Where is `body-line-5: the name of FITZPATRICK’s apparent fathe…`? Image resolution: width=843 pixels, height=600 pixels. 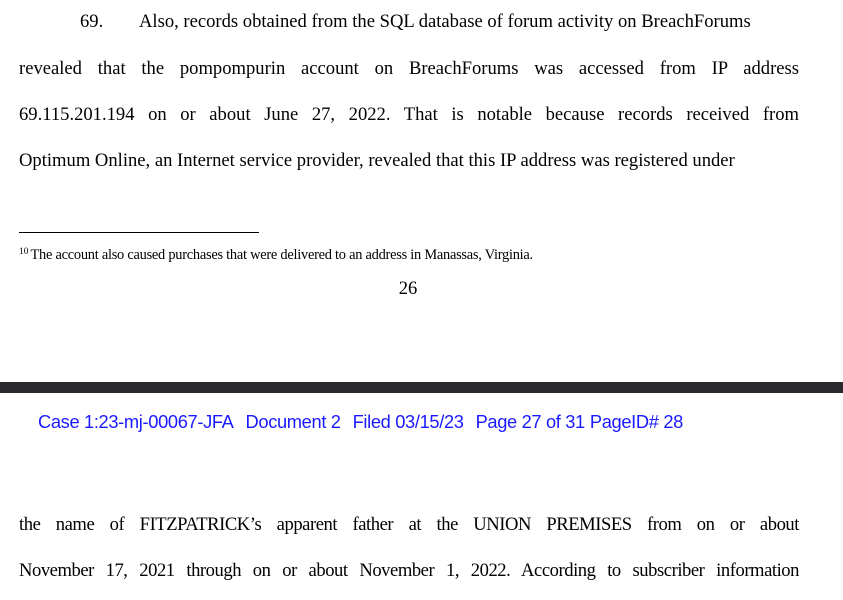 body-line-5: the name of FITZPATRICK’s apparent fathe… is located at coordinates (409, 524).